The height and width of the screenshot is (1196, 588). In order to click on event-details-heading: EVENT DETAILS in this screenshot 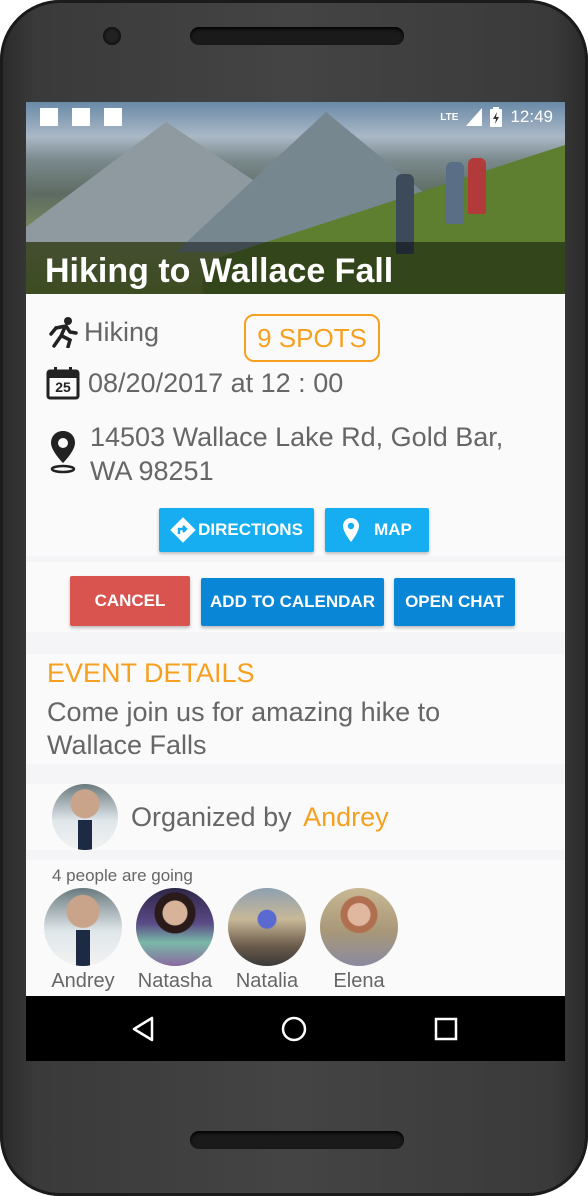, I will do `click(151, 673)`.